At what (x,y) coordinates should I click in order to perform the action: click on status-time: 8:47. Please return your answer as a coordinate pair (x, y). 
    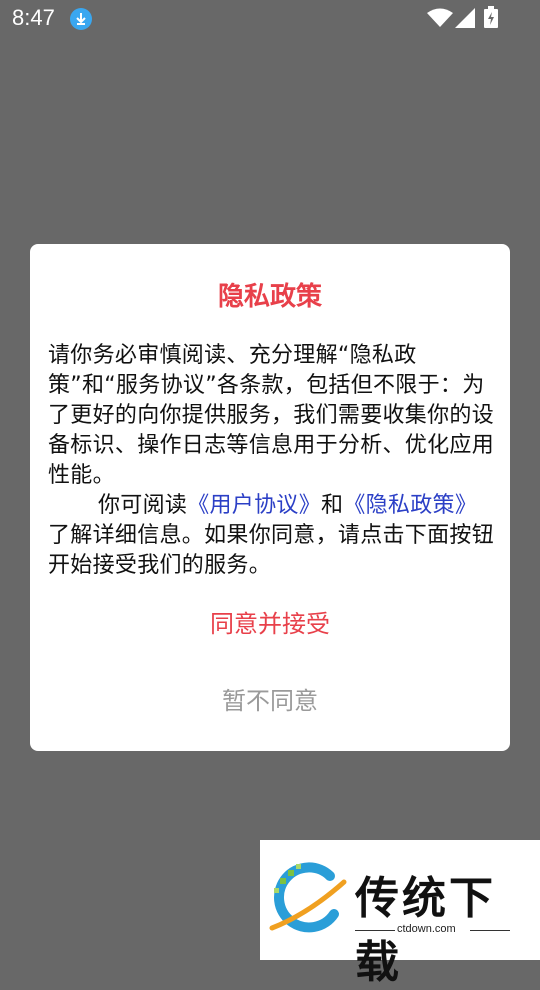
    Looking at the image, I should click on (33, 17).